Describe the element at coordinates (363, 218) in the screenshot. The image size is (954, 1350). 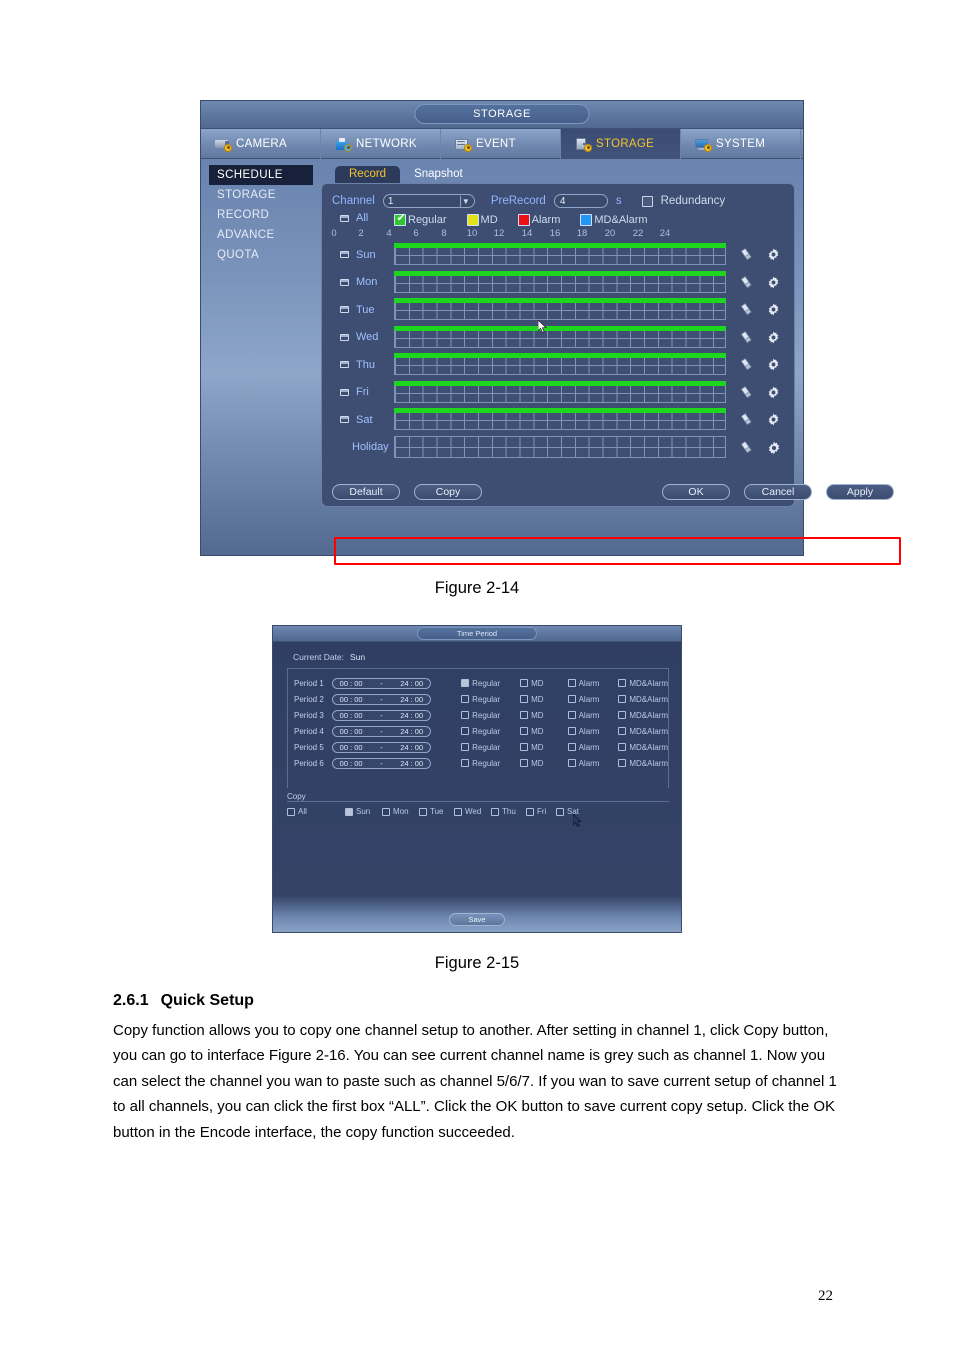
I see `schedule-row-all-label-group: All` at that location.